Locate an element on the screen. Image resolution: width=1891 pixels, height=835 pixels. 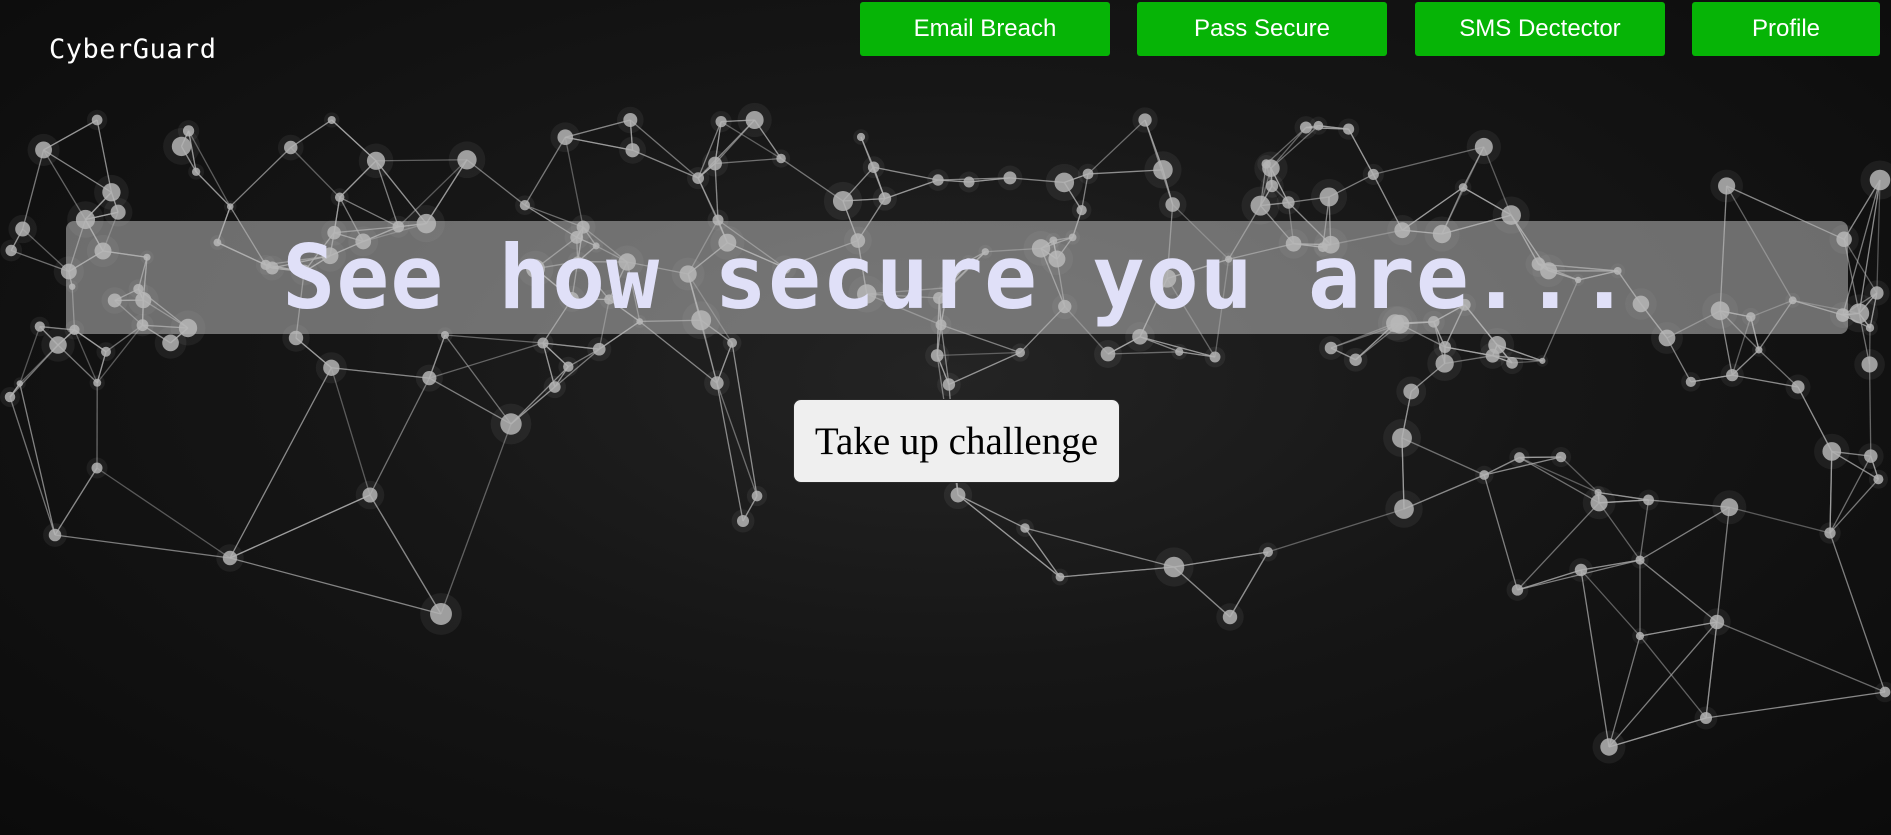
nav-email-breach-button: Email Breach is located at coordinates (985, 29).